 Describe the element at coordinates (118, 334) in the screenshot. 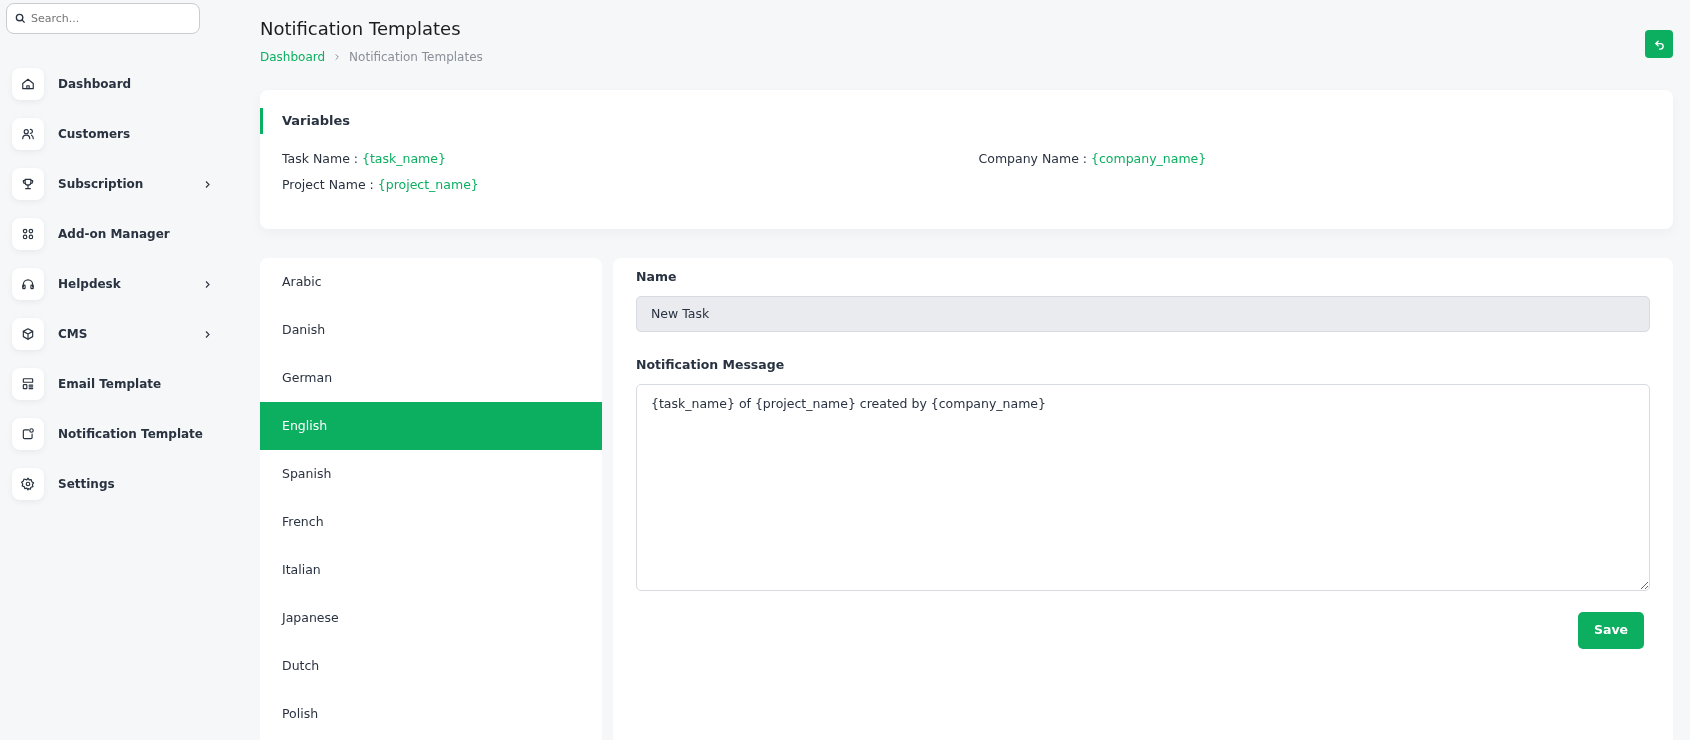

I see `sidebar-item: CMS` at that location.